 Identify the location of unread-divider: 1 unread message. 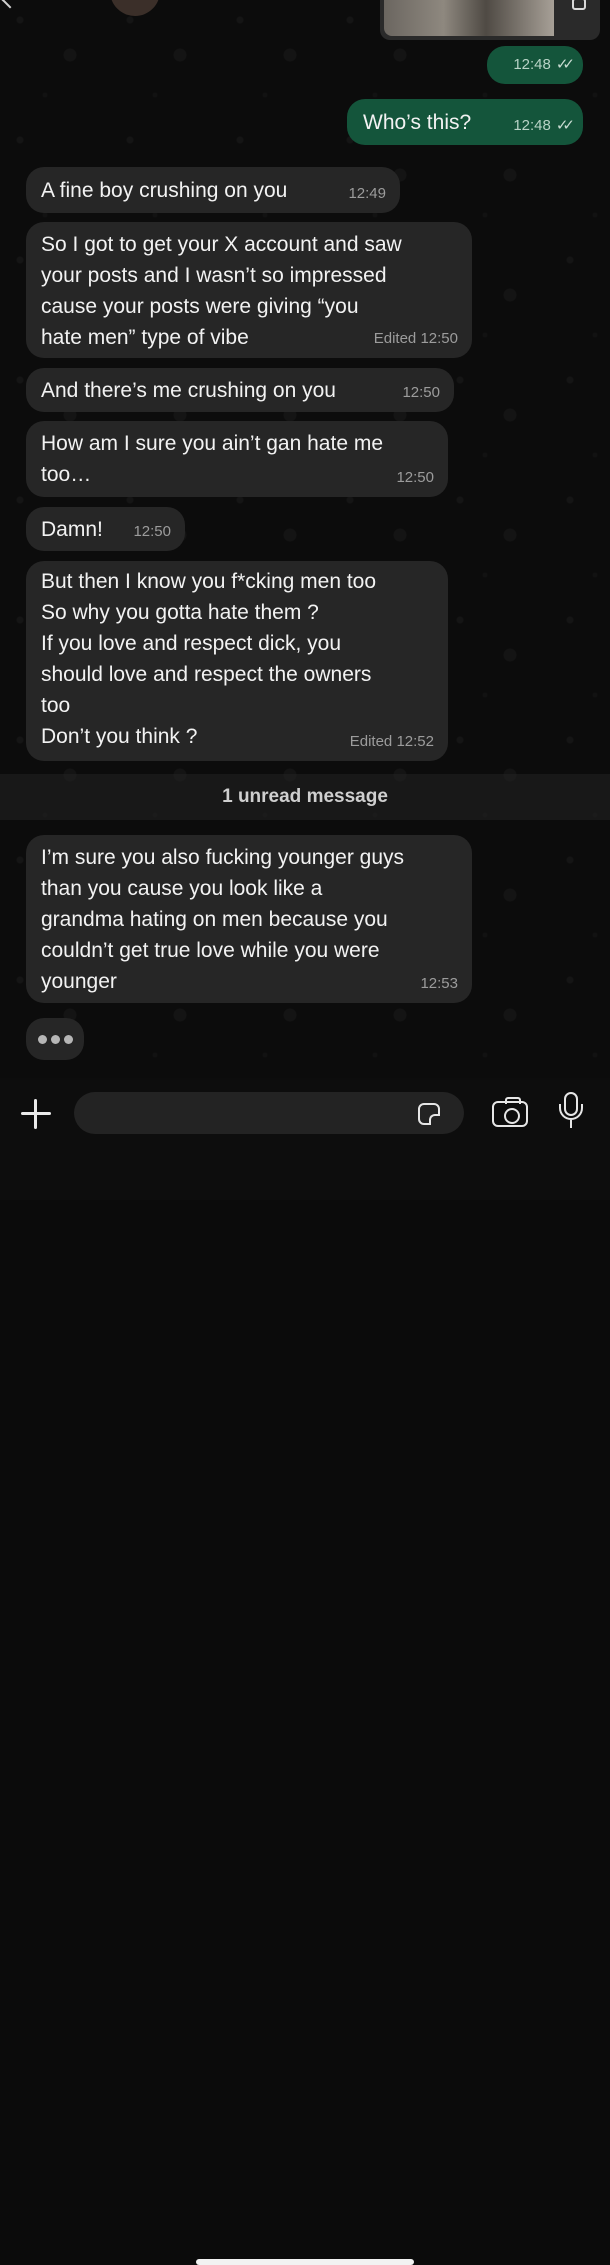
(305, 797).